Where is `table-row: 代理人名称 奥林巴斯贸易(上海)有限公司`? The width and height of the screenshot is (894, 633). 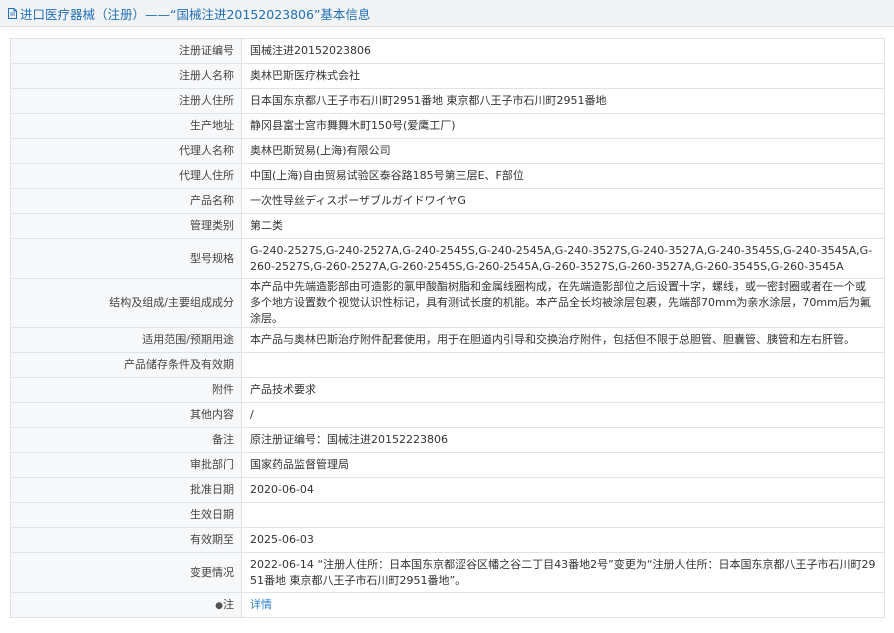 table-row: 代理人名称 奥林巴斯贸易(上海)有限公司 is located at coordinates (447, 151).